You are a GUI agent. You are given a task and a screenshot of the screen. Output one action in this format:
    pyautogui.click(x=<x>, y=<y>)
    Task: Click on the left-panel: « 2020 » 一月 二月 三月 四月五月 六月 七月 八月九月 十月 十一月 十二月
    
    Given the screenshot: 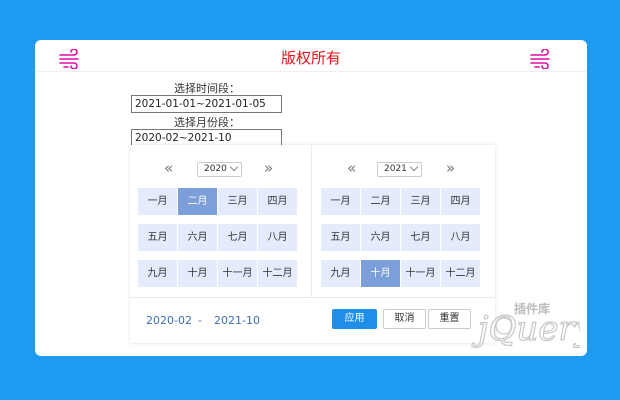 What is the action you would take?
    pyautogui.click(x=221, y=221)
    